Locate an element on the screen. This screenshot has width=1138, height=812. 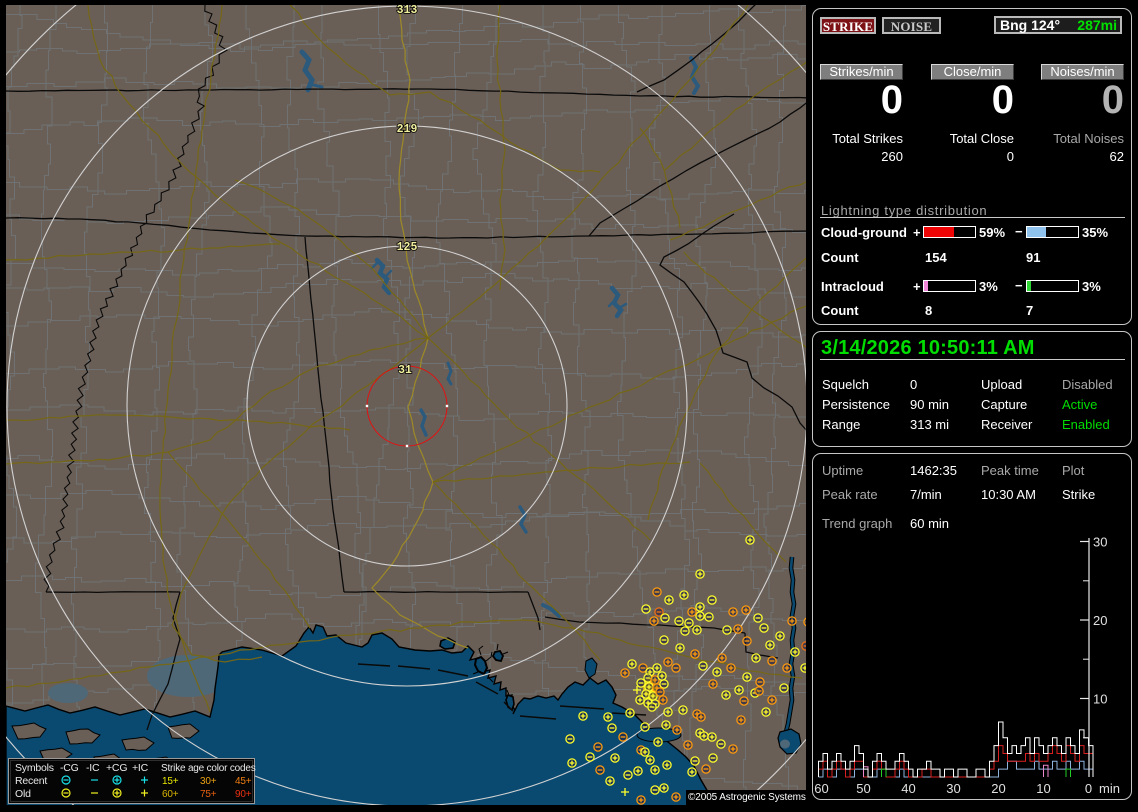
svg-text: 50 is located at coordinates (863, 788).